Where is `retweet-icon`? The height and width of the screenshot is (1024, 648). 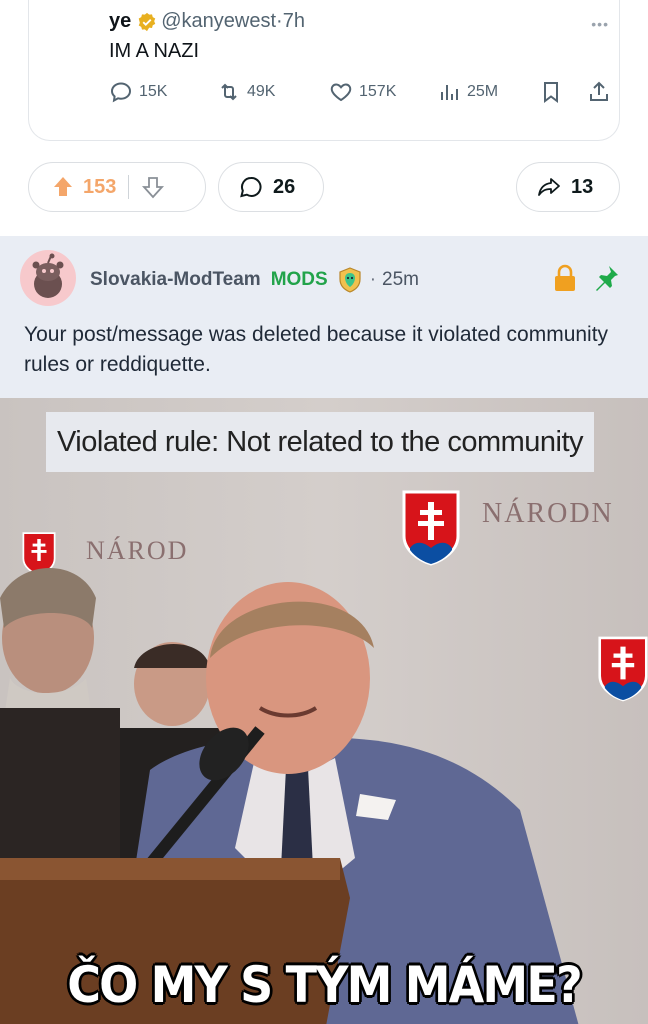 retweet-icon is located at coordinates (229, 92).